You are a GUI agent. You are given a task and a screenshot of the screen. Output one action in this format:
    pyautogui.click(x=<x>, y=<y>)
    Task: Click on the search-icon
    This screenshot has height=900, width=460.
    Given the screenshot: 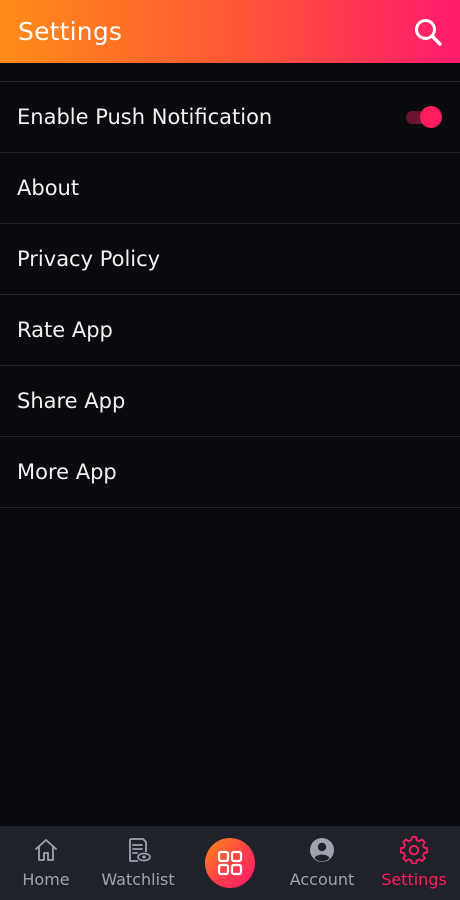 What is the action you would take?
    pyautogui.click(x=428, y=32)
    